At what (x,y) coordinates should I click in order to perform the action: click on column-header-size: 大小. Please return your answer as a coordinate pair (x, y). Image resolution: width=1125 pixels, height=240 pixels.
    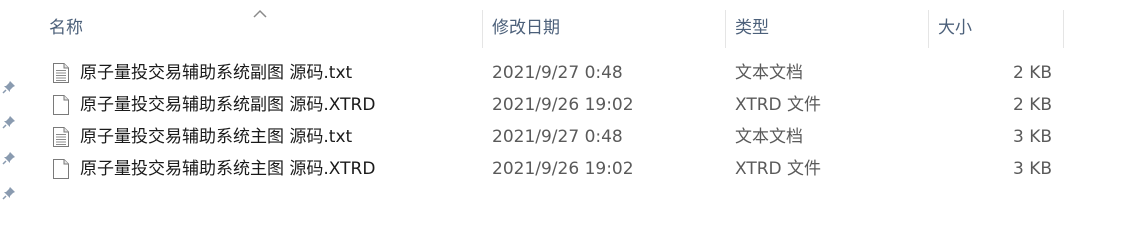
    Looking at the image, I should click on (995, 24).